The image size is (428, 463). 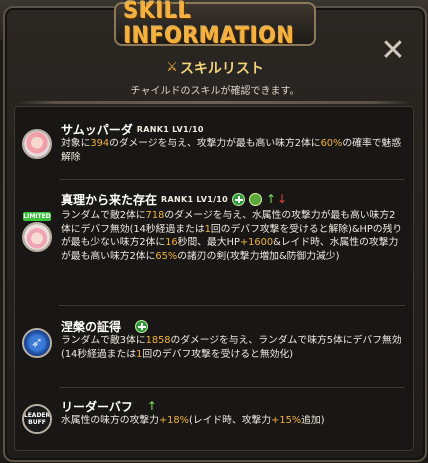 I want to click on description-text: のダメージを与え、攻撃力が最も高い味方2体に, so click(x=215, y=143).